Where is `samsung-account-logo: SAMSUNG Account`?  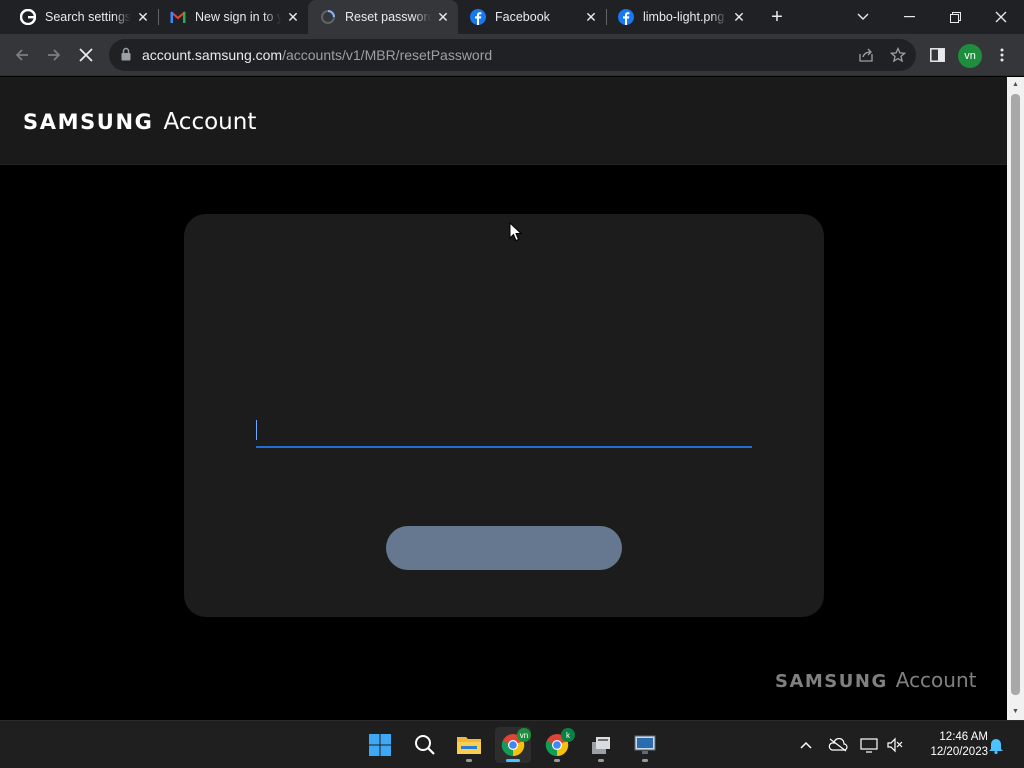
samsung-account-logo: SAMSUNG Account is located at coordinates (139, 122).